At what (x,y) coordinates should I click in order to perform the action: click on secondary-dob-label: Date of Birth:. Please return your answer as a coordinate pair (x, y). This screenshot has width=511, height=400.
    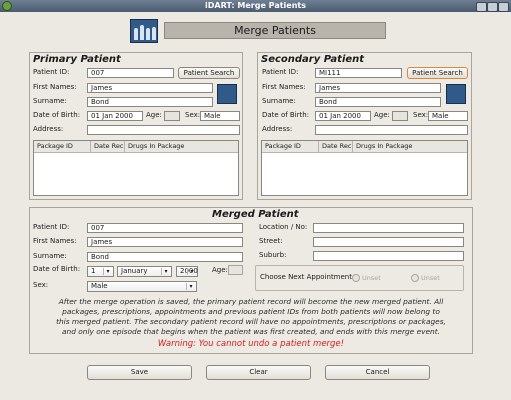
    Looking at the image, I should click on (286, 115).